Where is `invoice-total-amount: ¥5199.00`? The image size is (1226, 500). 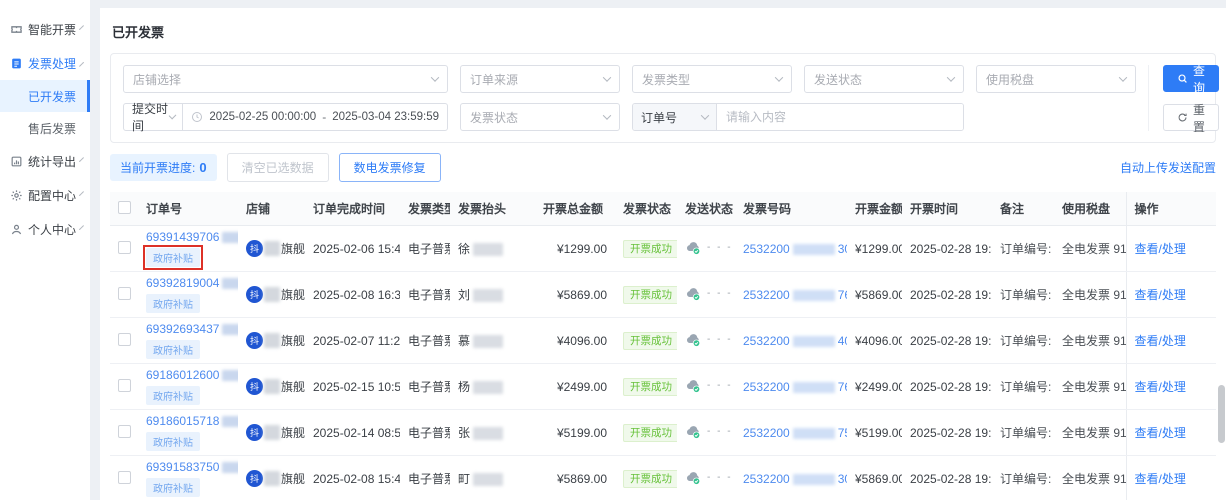
invoice-total-amount: ¥5199.00 is located at coordinates (575, 432).